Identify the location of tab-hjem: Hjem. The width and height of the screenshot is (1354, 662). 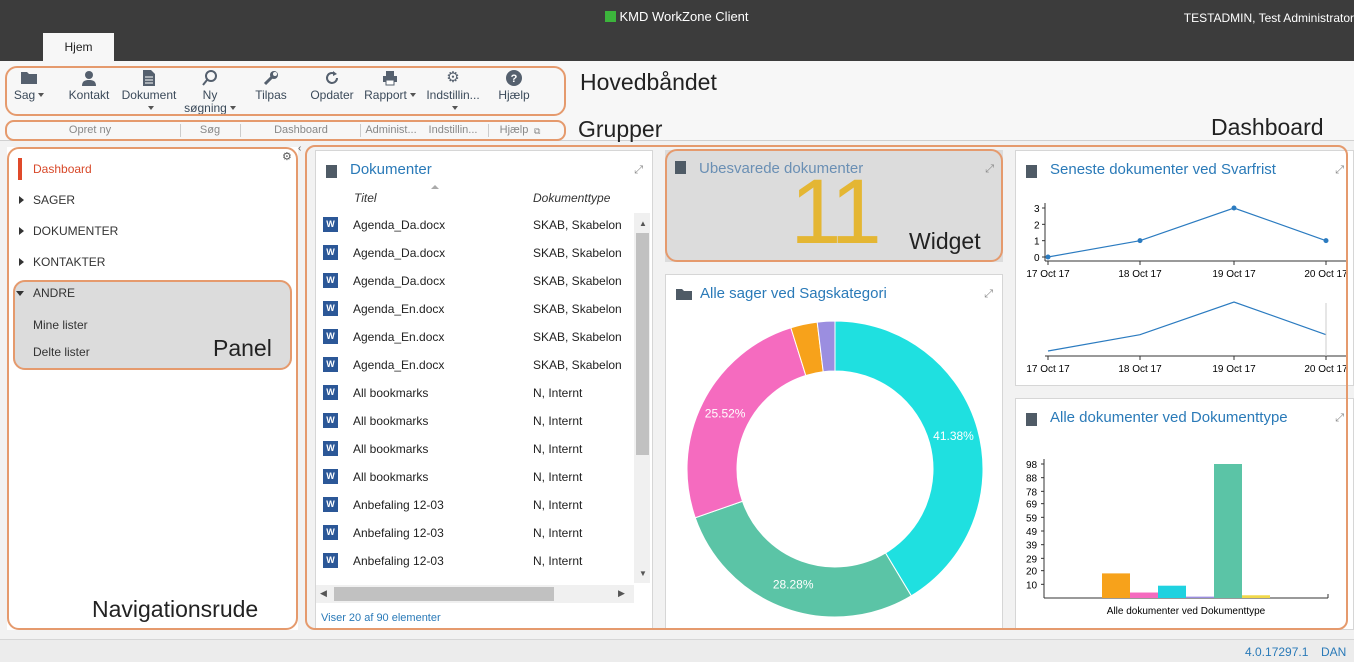
(78, 47).